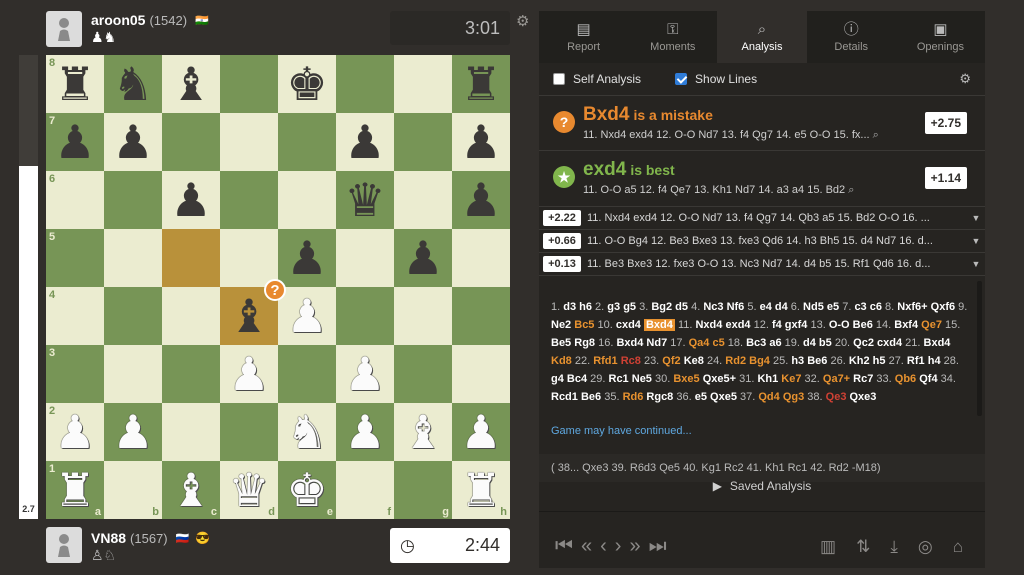  I want to click on black-rook-piece: ♜, so click(74, 84).